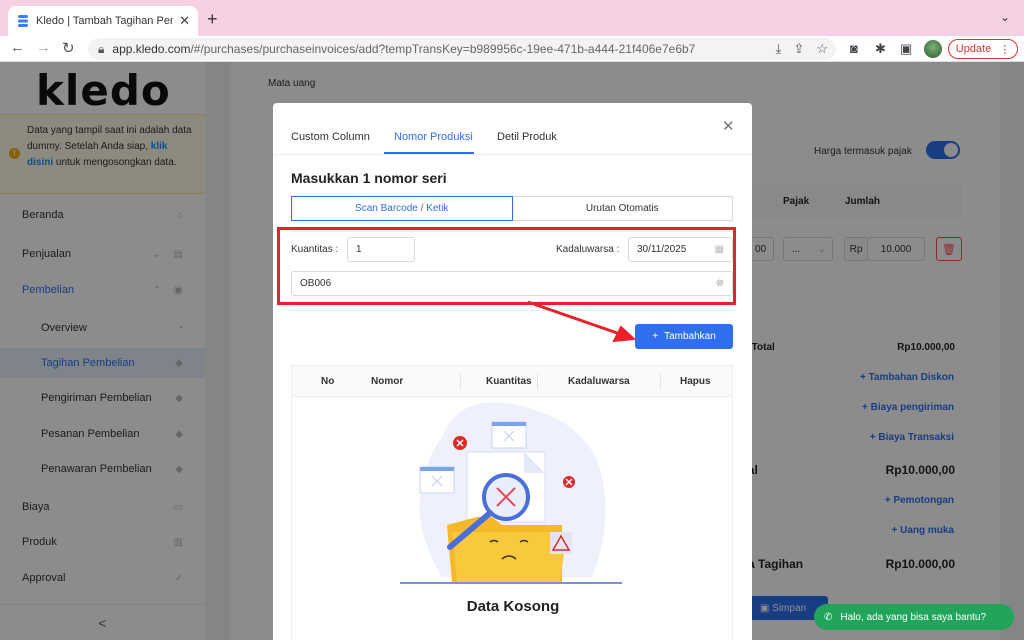 This screenshot has width=1024, height=640. Describe the element at coordinates (512, 18) in the screenshot. I see `browser-tabbar: Kledo | Tambah Tagihan Pembe ✕ + ⌄` at that location.